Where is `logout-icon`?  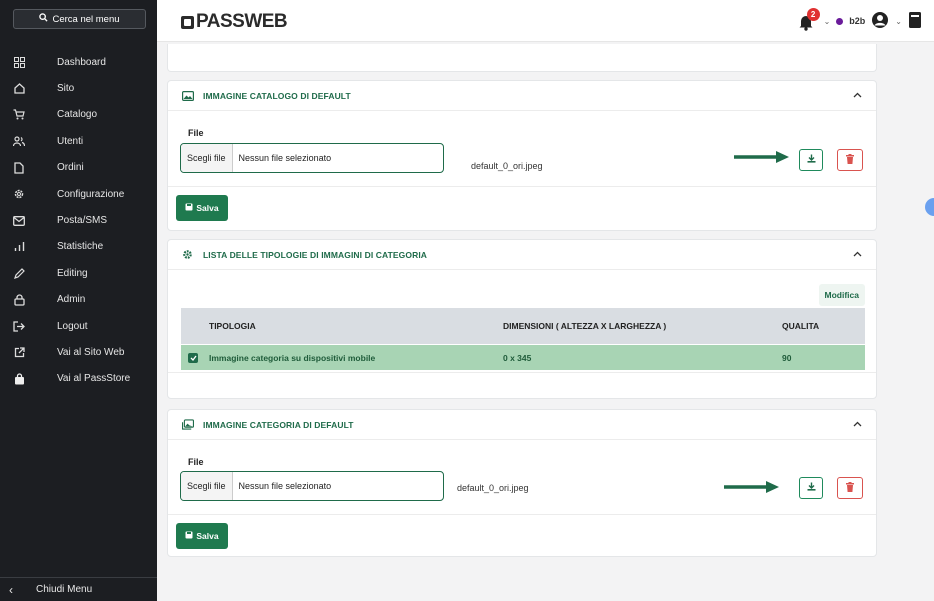 logout-icon is located at coordinates (19, 326).